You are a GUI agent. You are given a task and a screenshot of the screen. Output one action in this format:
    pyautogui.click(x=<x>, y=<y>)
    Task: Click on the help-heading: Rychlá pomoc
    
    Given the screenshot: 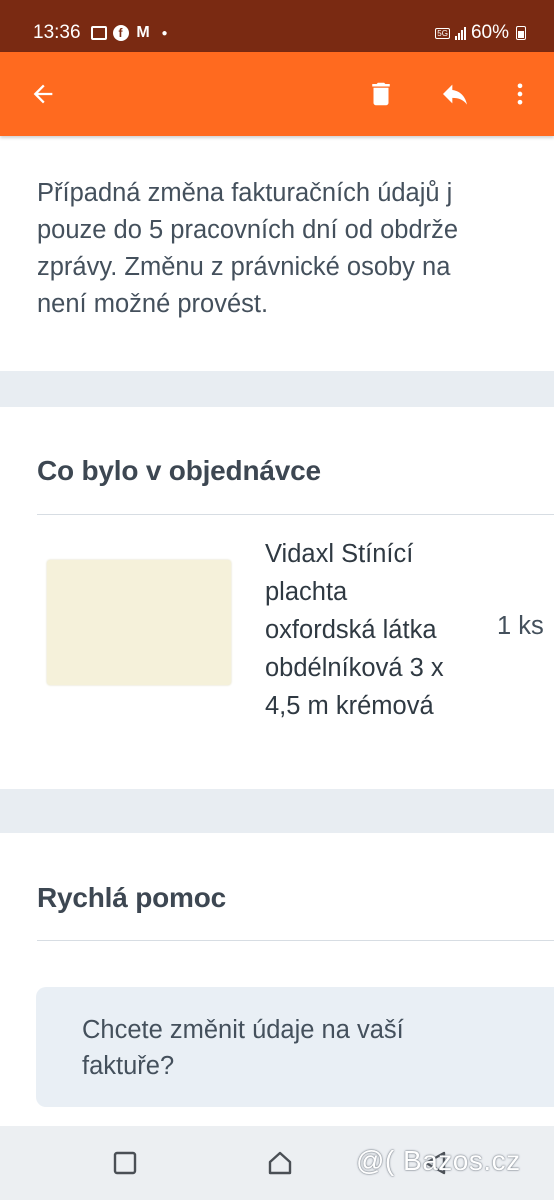 What is the action you would take?
    pyautogui.click(x=131, y=897)
    